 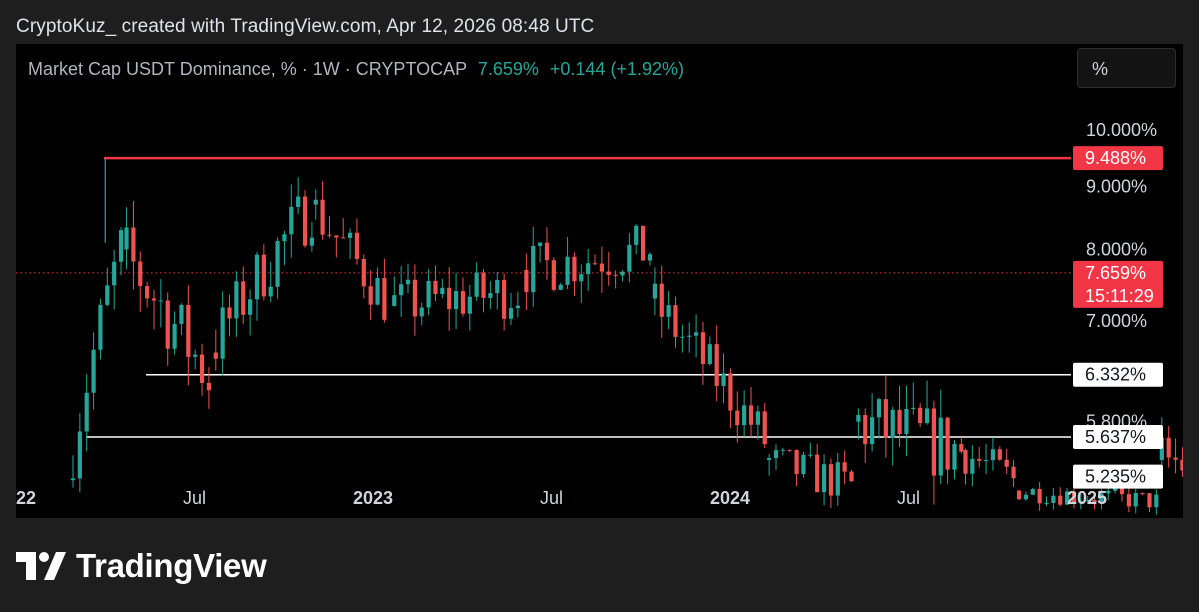 I want to click on percent-scale-button: %, so click(x=1126, y=68).